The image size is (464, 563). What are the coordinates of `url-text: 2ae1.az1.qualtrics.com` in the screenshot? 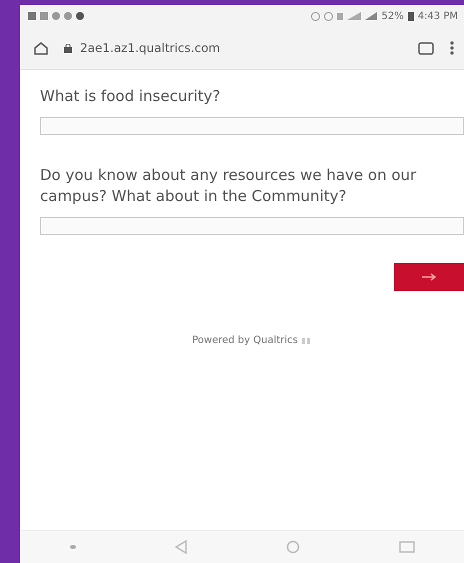 It's located at (150, 48).